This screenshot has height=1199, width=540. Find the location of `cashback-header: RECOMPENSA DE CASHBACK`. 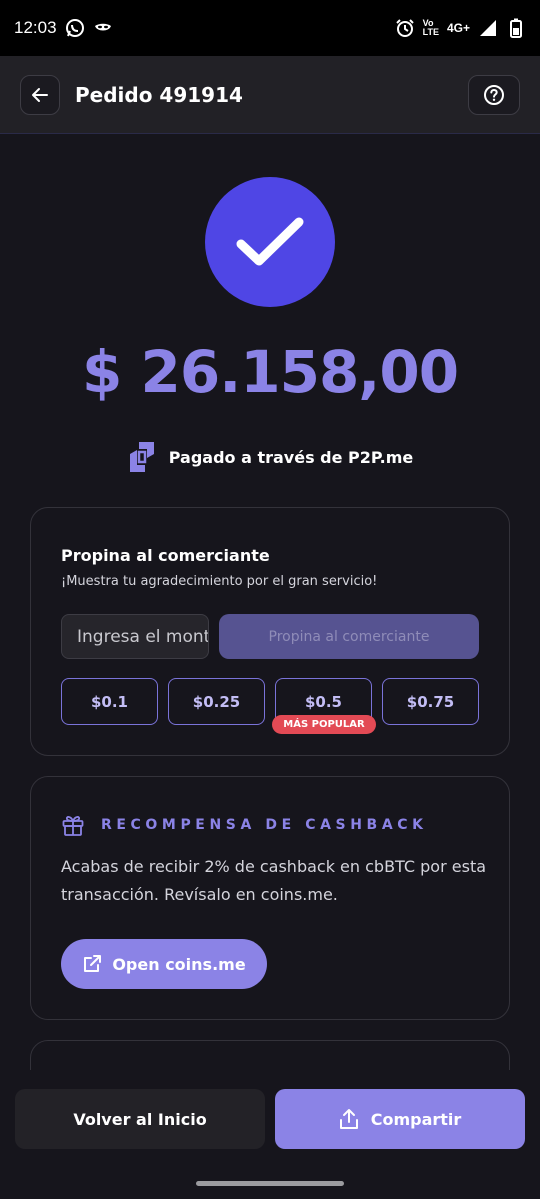

cashback-header: RECOMPENSA DE CASHBACK is located at coordinates (244, 825).